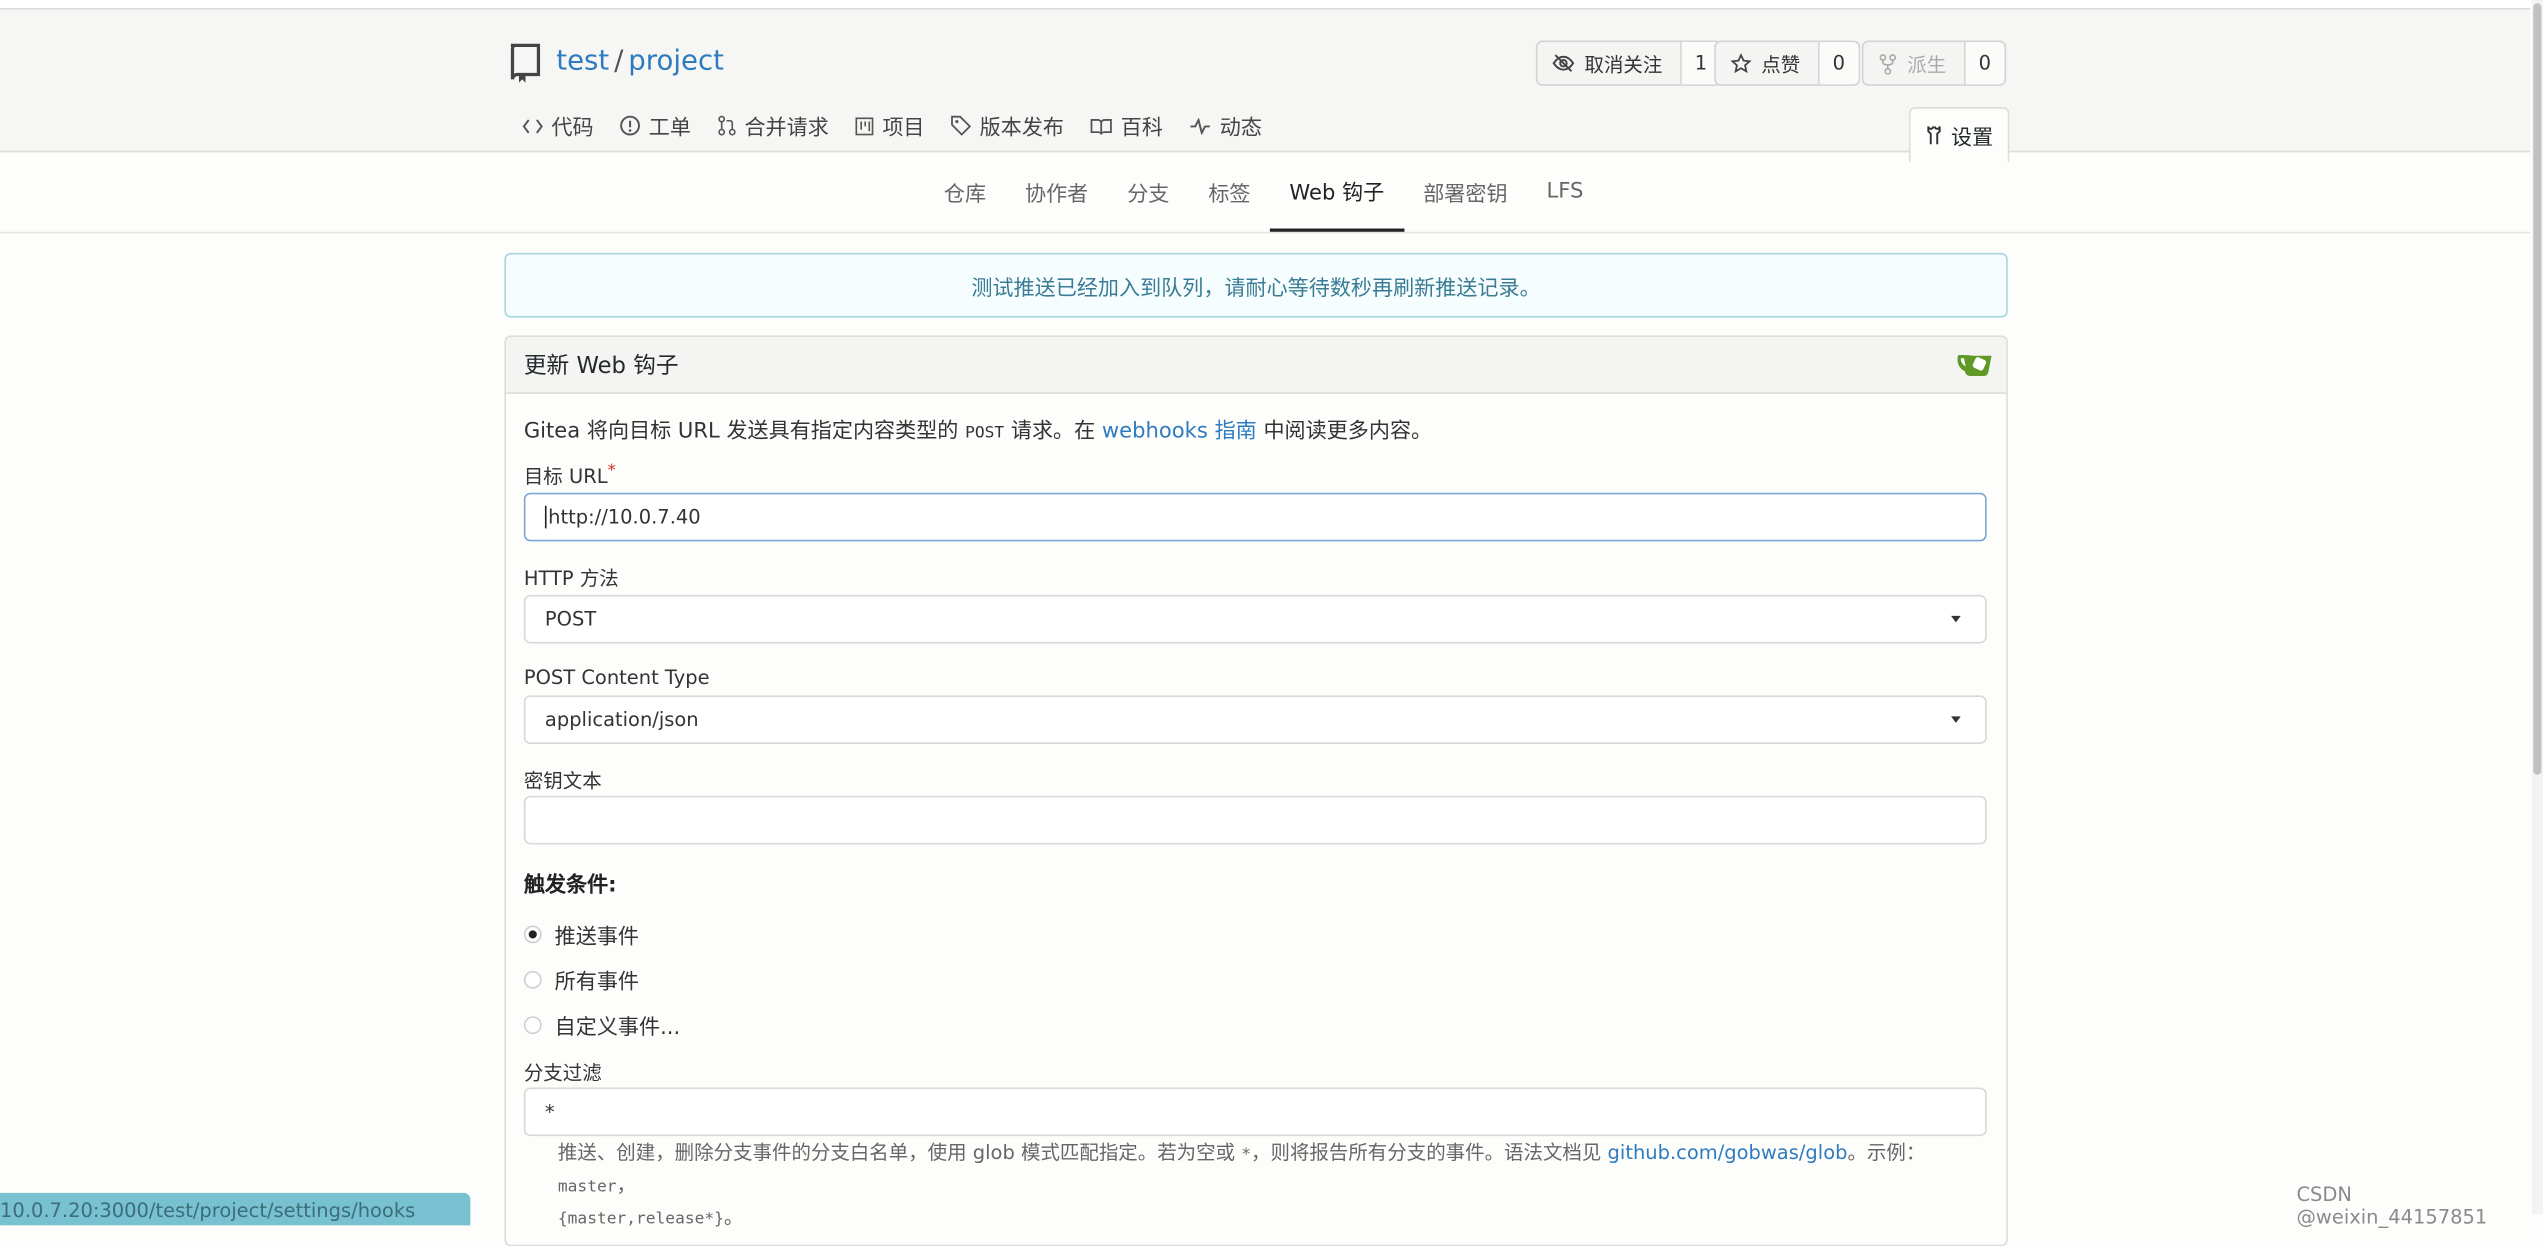 The image size is (2543, 1246). I want to click on help-code-2: master, so click(587, 1187).